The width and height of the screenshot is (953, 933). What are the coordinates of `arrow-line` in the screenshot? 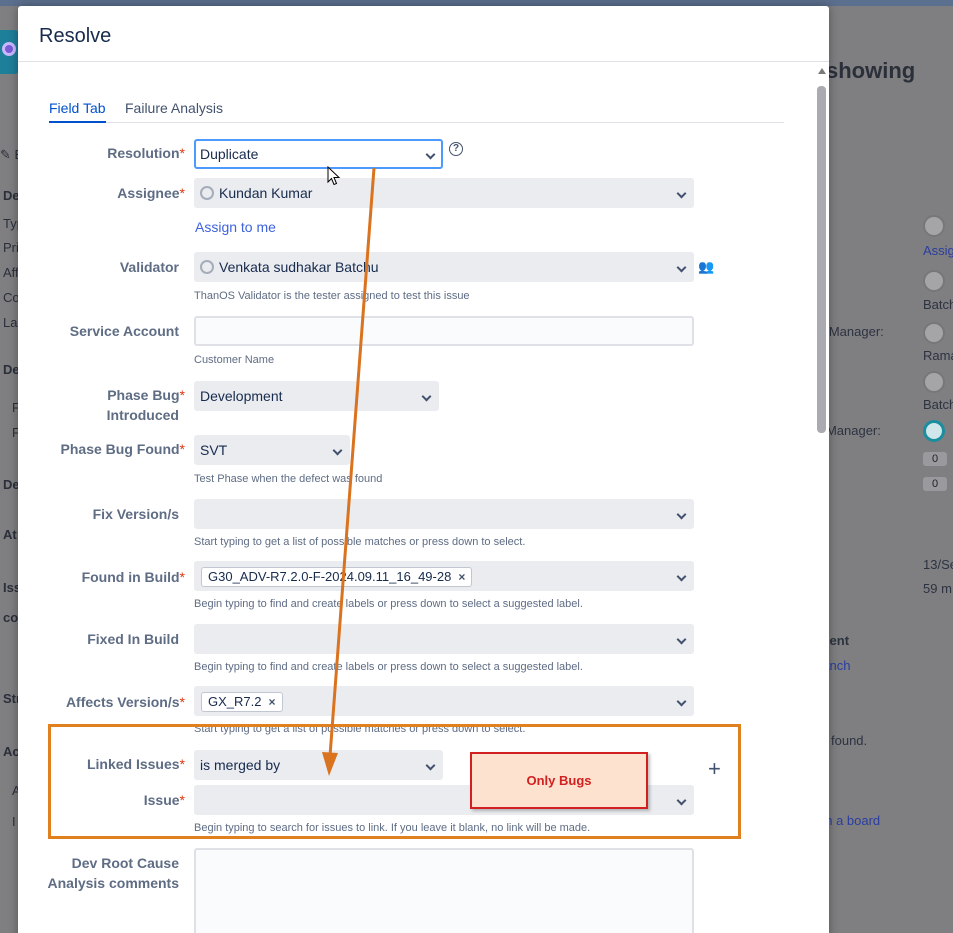 It's located at (352, 462).